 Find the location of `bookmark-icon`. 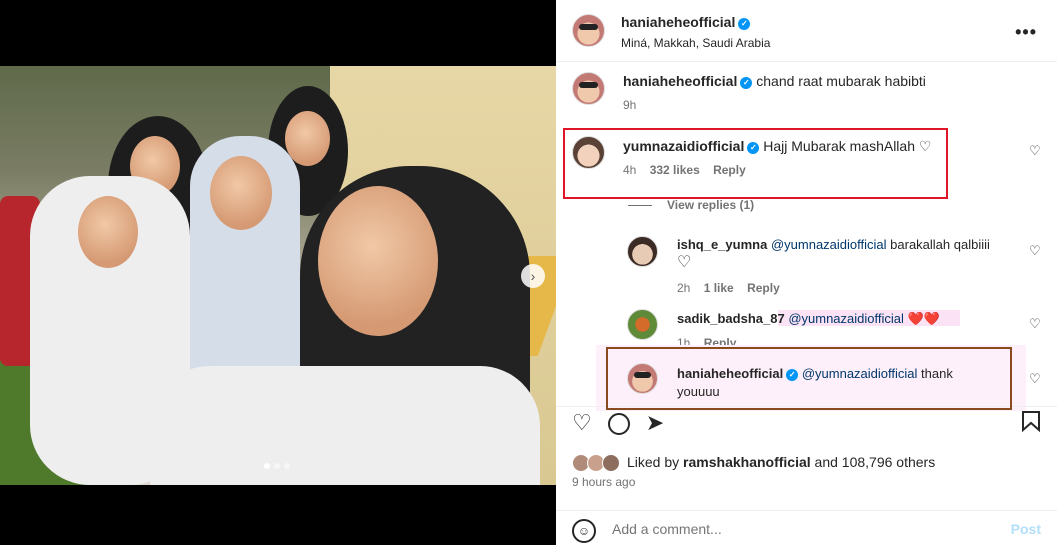

bookmark-icon is located at coordinates (1031, 424).